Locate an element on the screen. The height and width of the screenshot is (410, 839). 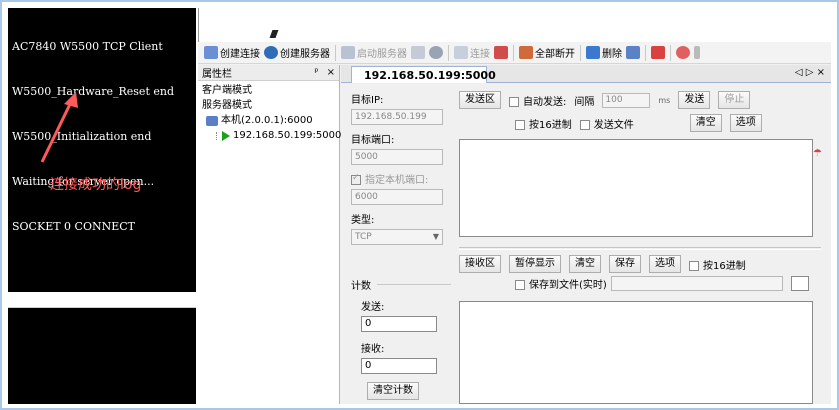
interval-label: 间隔 is located at coordinates (584, 102).